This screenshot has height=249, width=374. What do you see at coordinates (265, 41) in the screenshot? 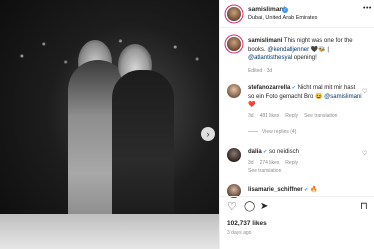
I see `caption-username: samislimani` at bounding box center [265, 41].